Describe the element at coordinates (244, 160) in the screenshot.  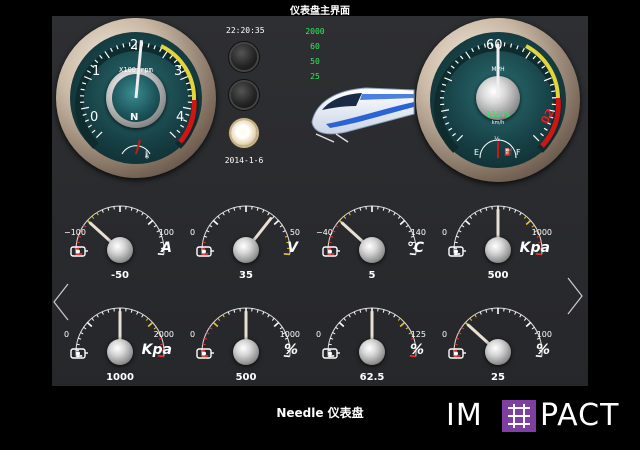
I see `clock-date: 2014-1-6` at that location.